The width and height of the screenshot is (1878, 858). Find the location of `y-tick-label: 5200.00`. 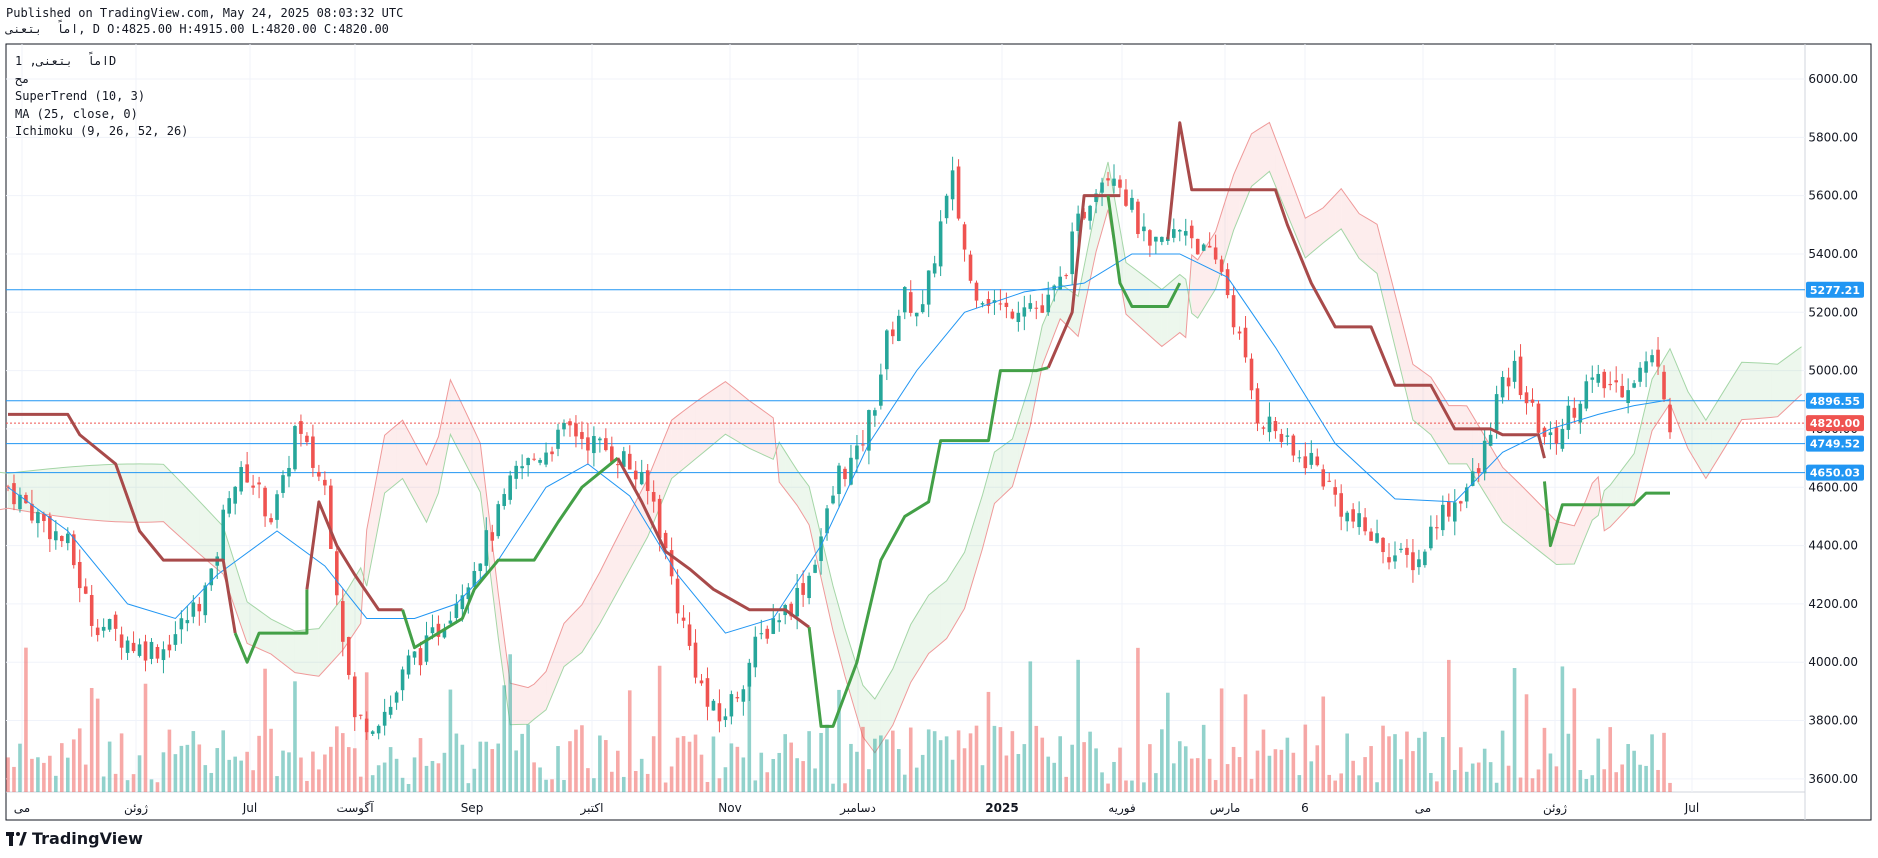

y-tick-label: 5200.00 is located at coordinates (1833, 312).